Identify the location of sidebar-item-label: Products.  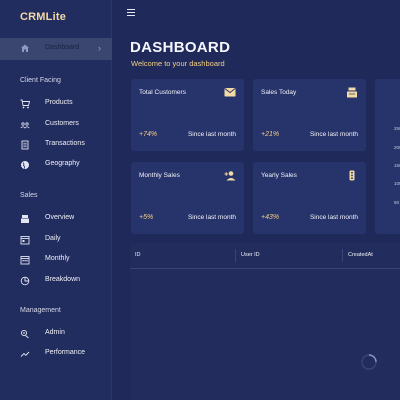
(59, 102).